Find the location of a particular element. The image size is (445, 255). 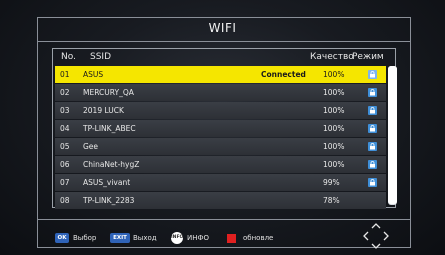

row-ssid: 2019 LUCK is located at coordinates (103, 110).